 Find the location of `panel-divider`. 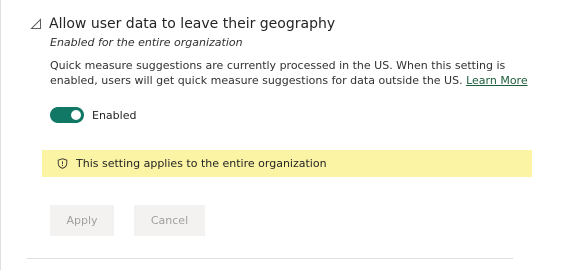

panel-divider is located at coordinates (0, 135).